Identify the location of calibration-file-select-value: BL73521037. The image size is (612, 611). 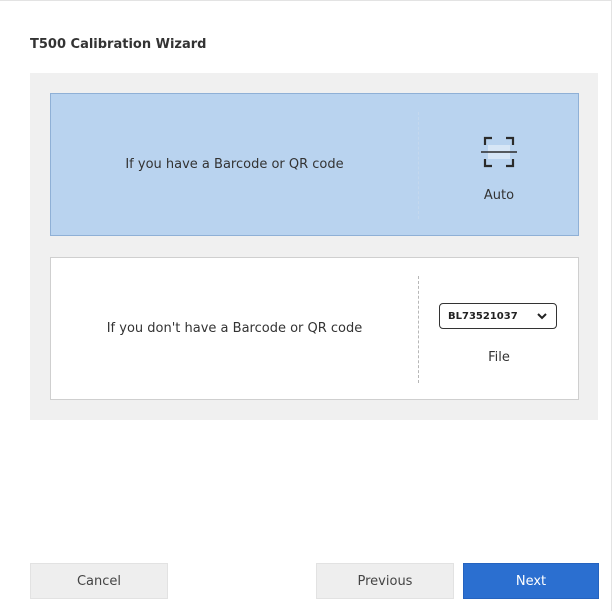
(483, 316).